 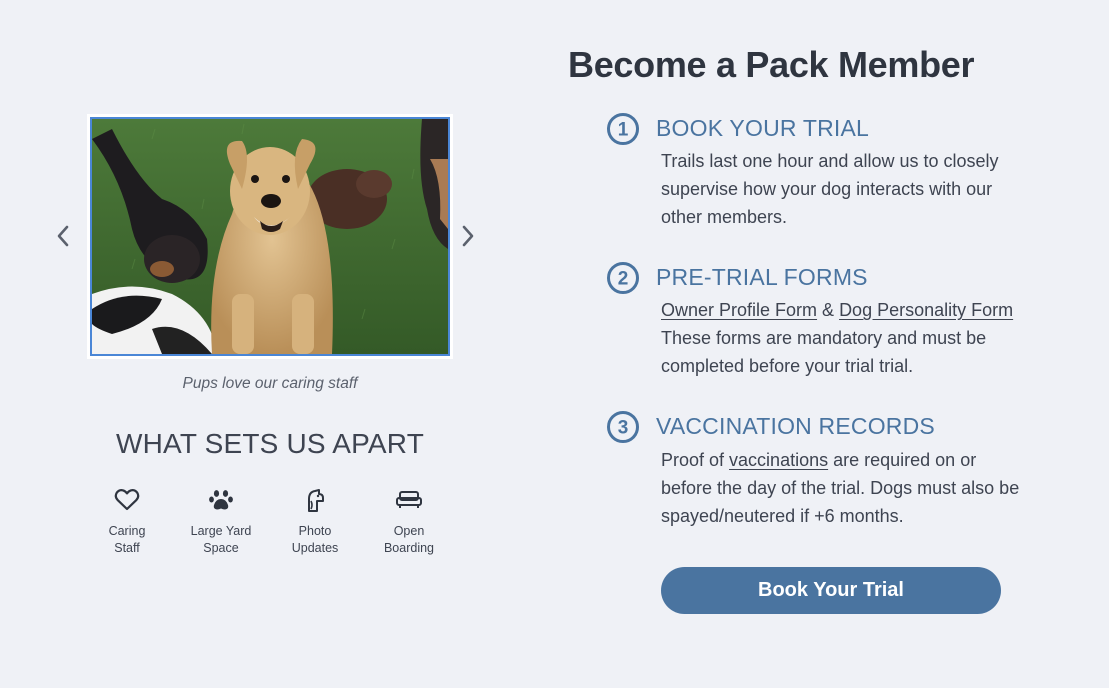 I want to click on step-3-title: VACCINATION RECORDS, so click(x=795, y=426).